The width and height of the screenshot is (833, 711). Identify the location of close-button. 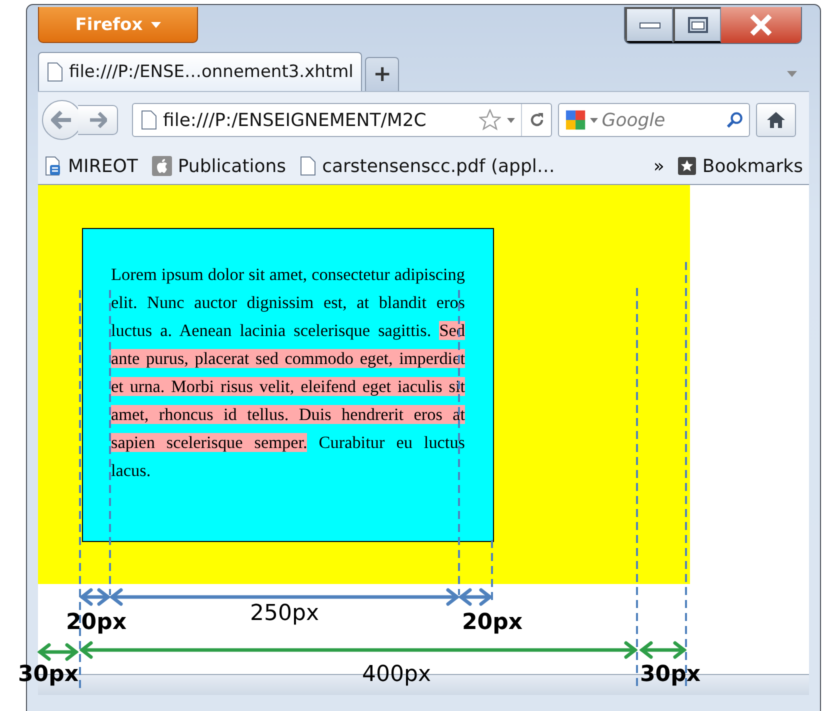
(761, 25).